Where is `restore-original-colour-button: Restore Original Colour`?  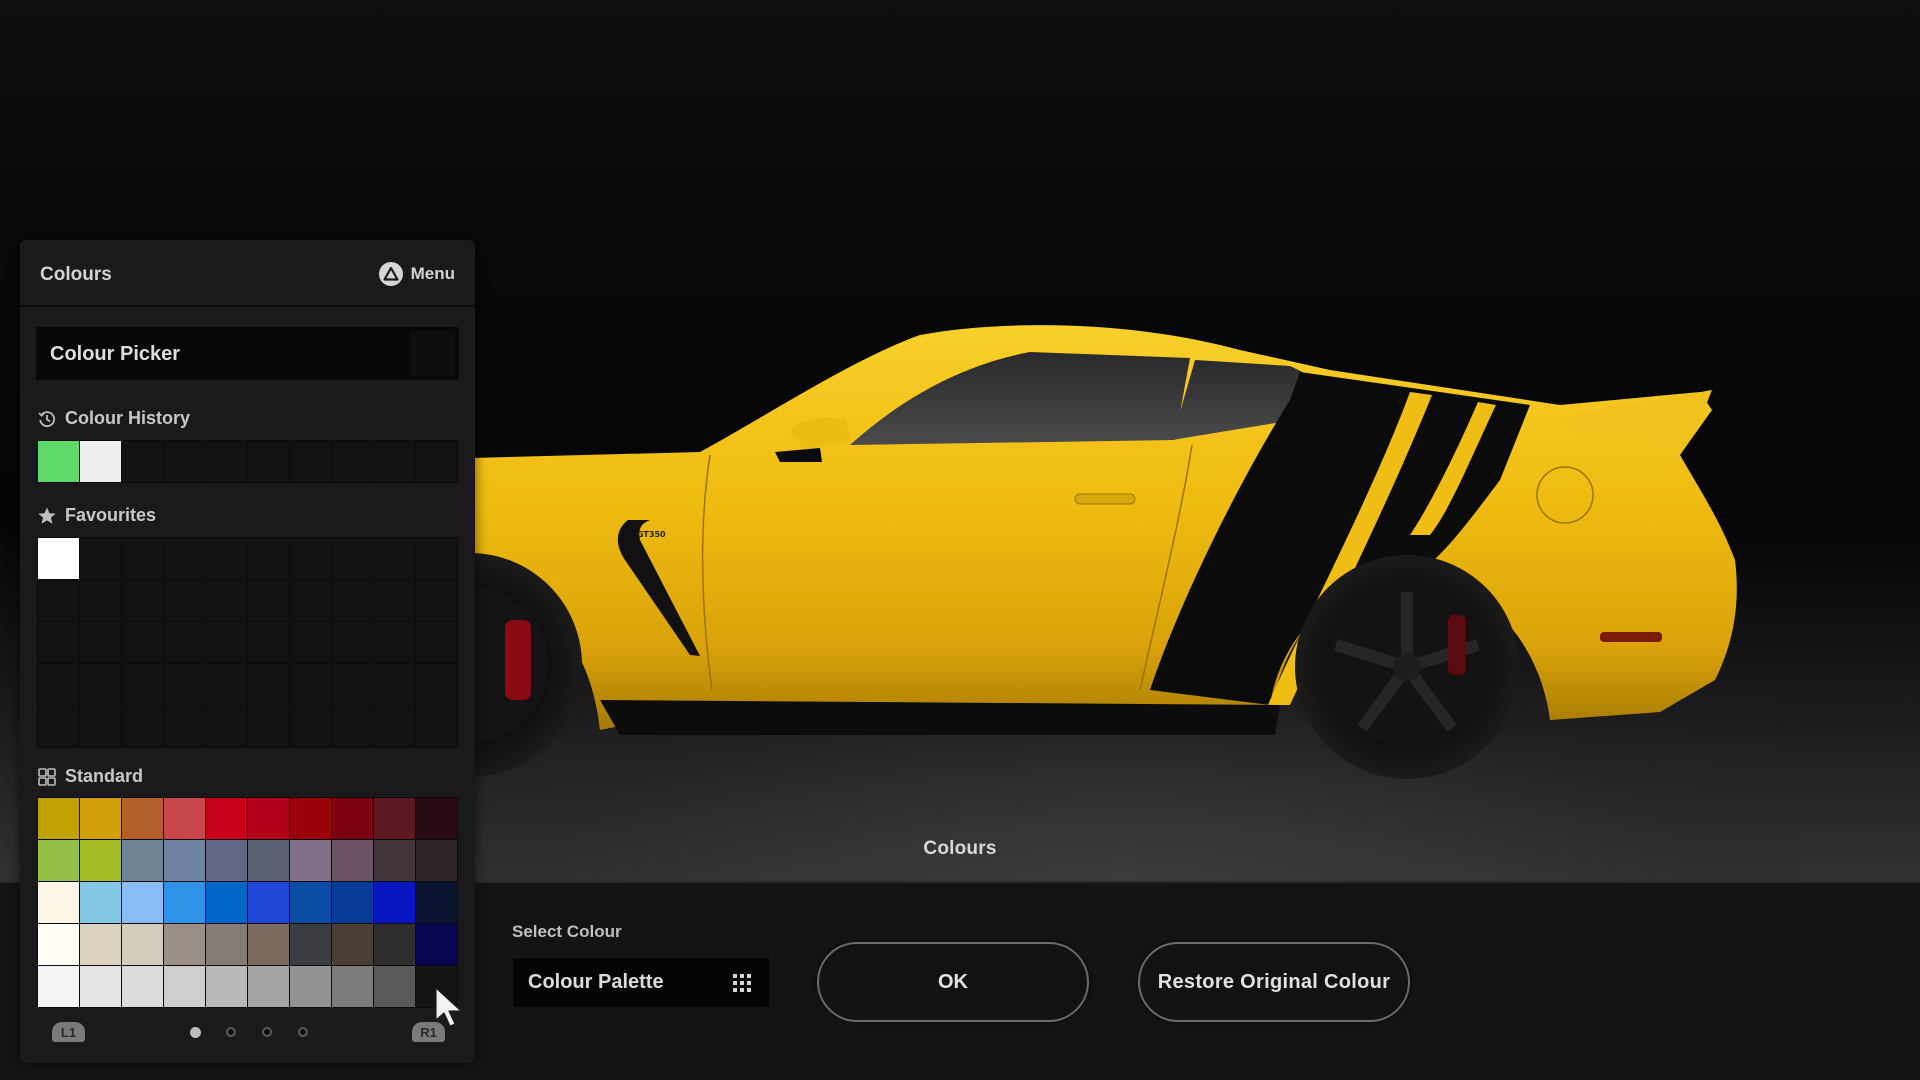
restore-original-colour-button: Restore Original Colour is located at coordinates (1274, 982).